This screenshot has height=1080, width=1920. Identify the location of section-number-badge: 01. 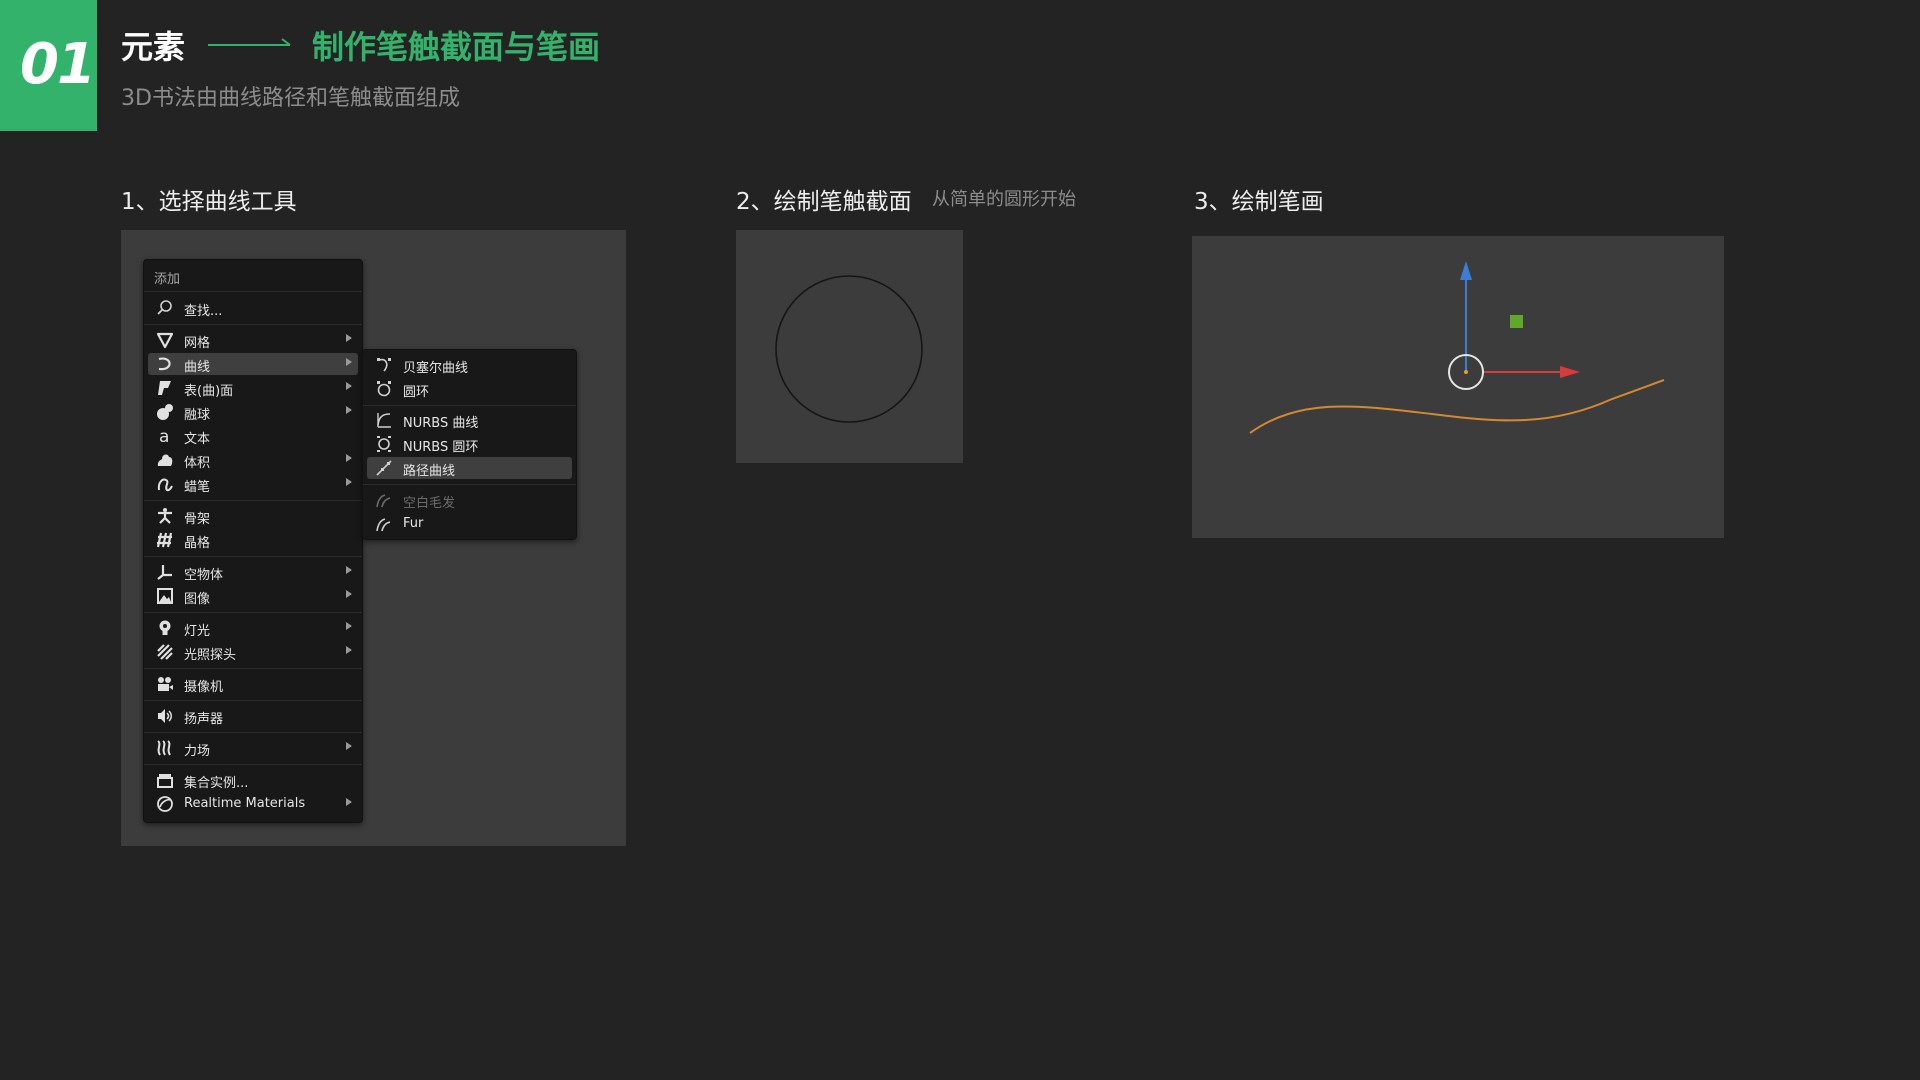
(48, 65).